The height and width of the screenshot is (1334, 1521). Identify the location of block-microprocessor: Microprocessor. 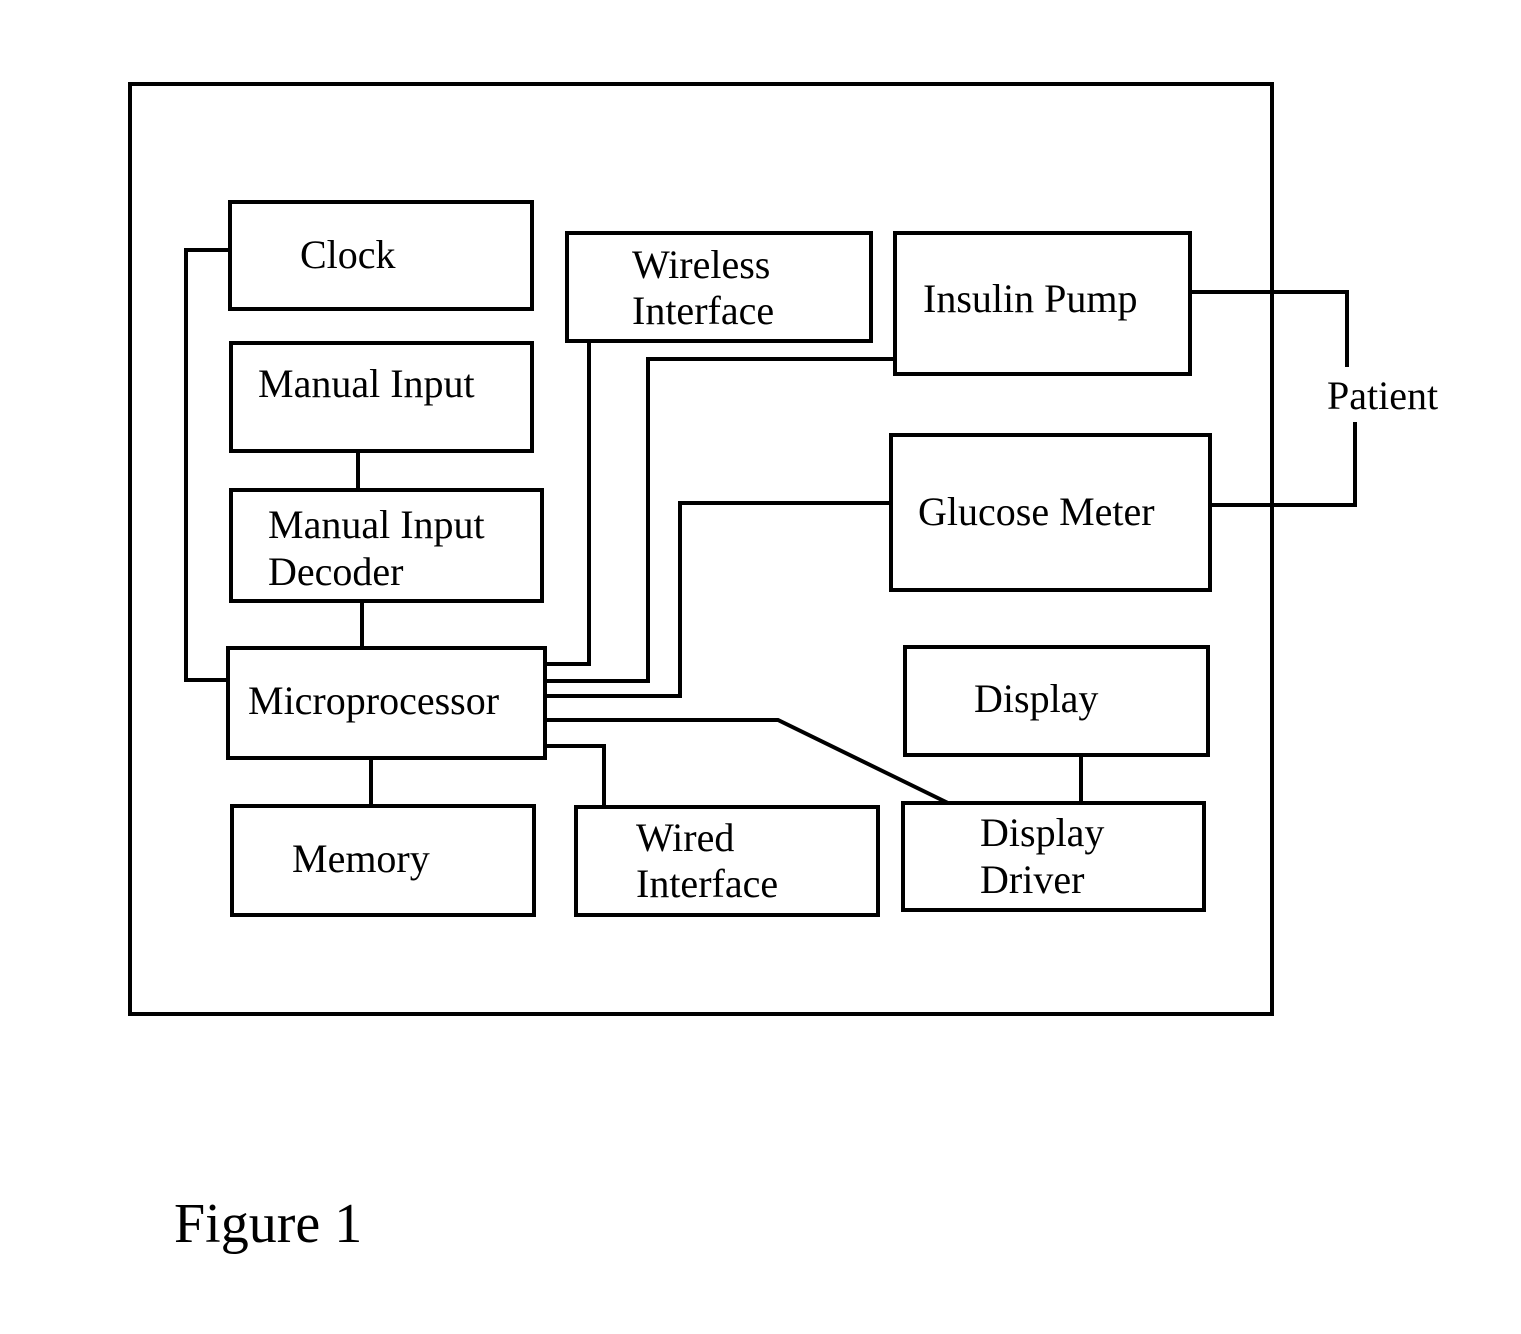
(386, 703).